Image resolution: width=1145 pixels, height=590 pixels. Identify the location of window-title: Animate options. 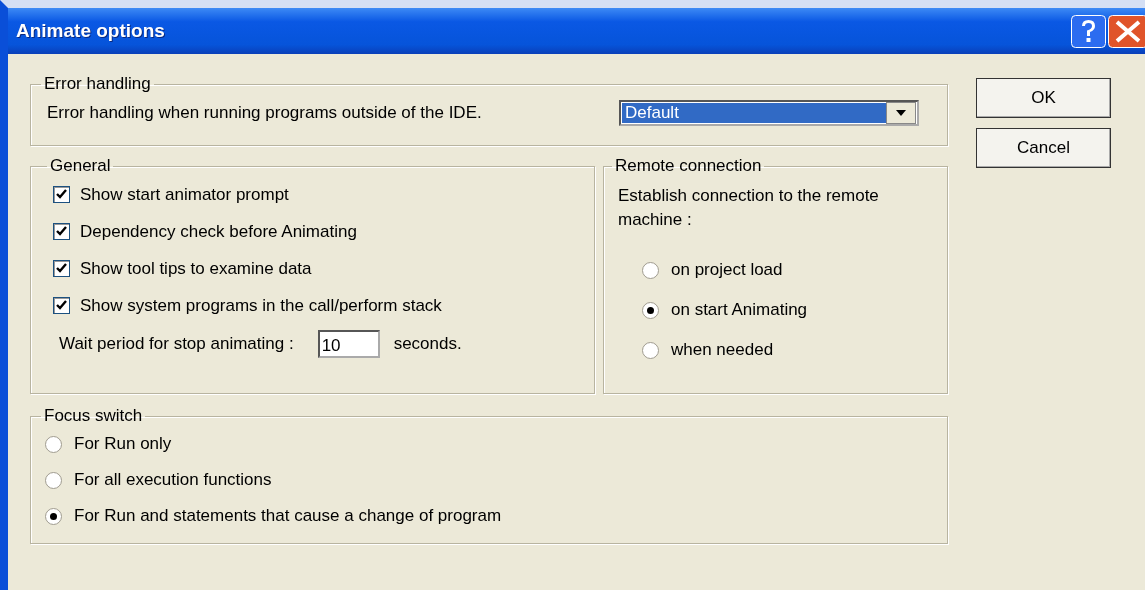
(90, 31).